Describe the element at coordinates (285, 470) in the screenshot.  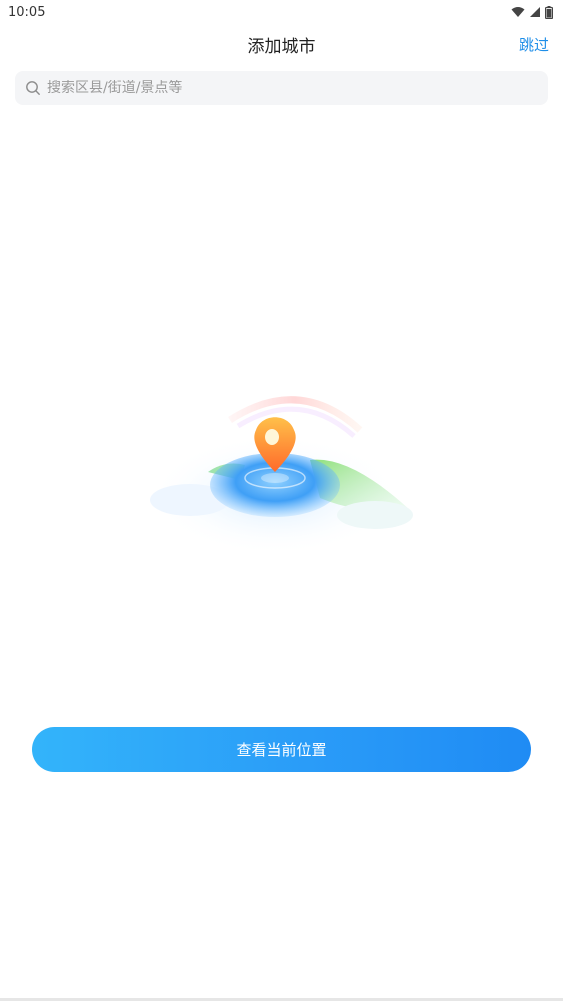
I see `location-pin-illustration` at that location.